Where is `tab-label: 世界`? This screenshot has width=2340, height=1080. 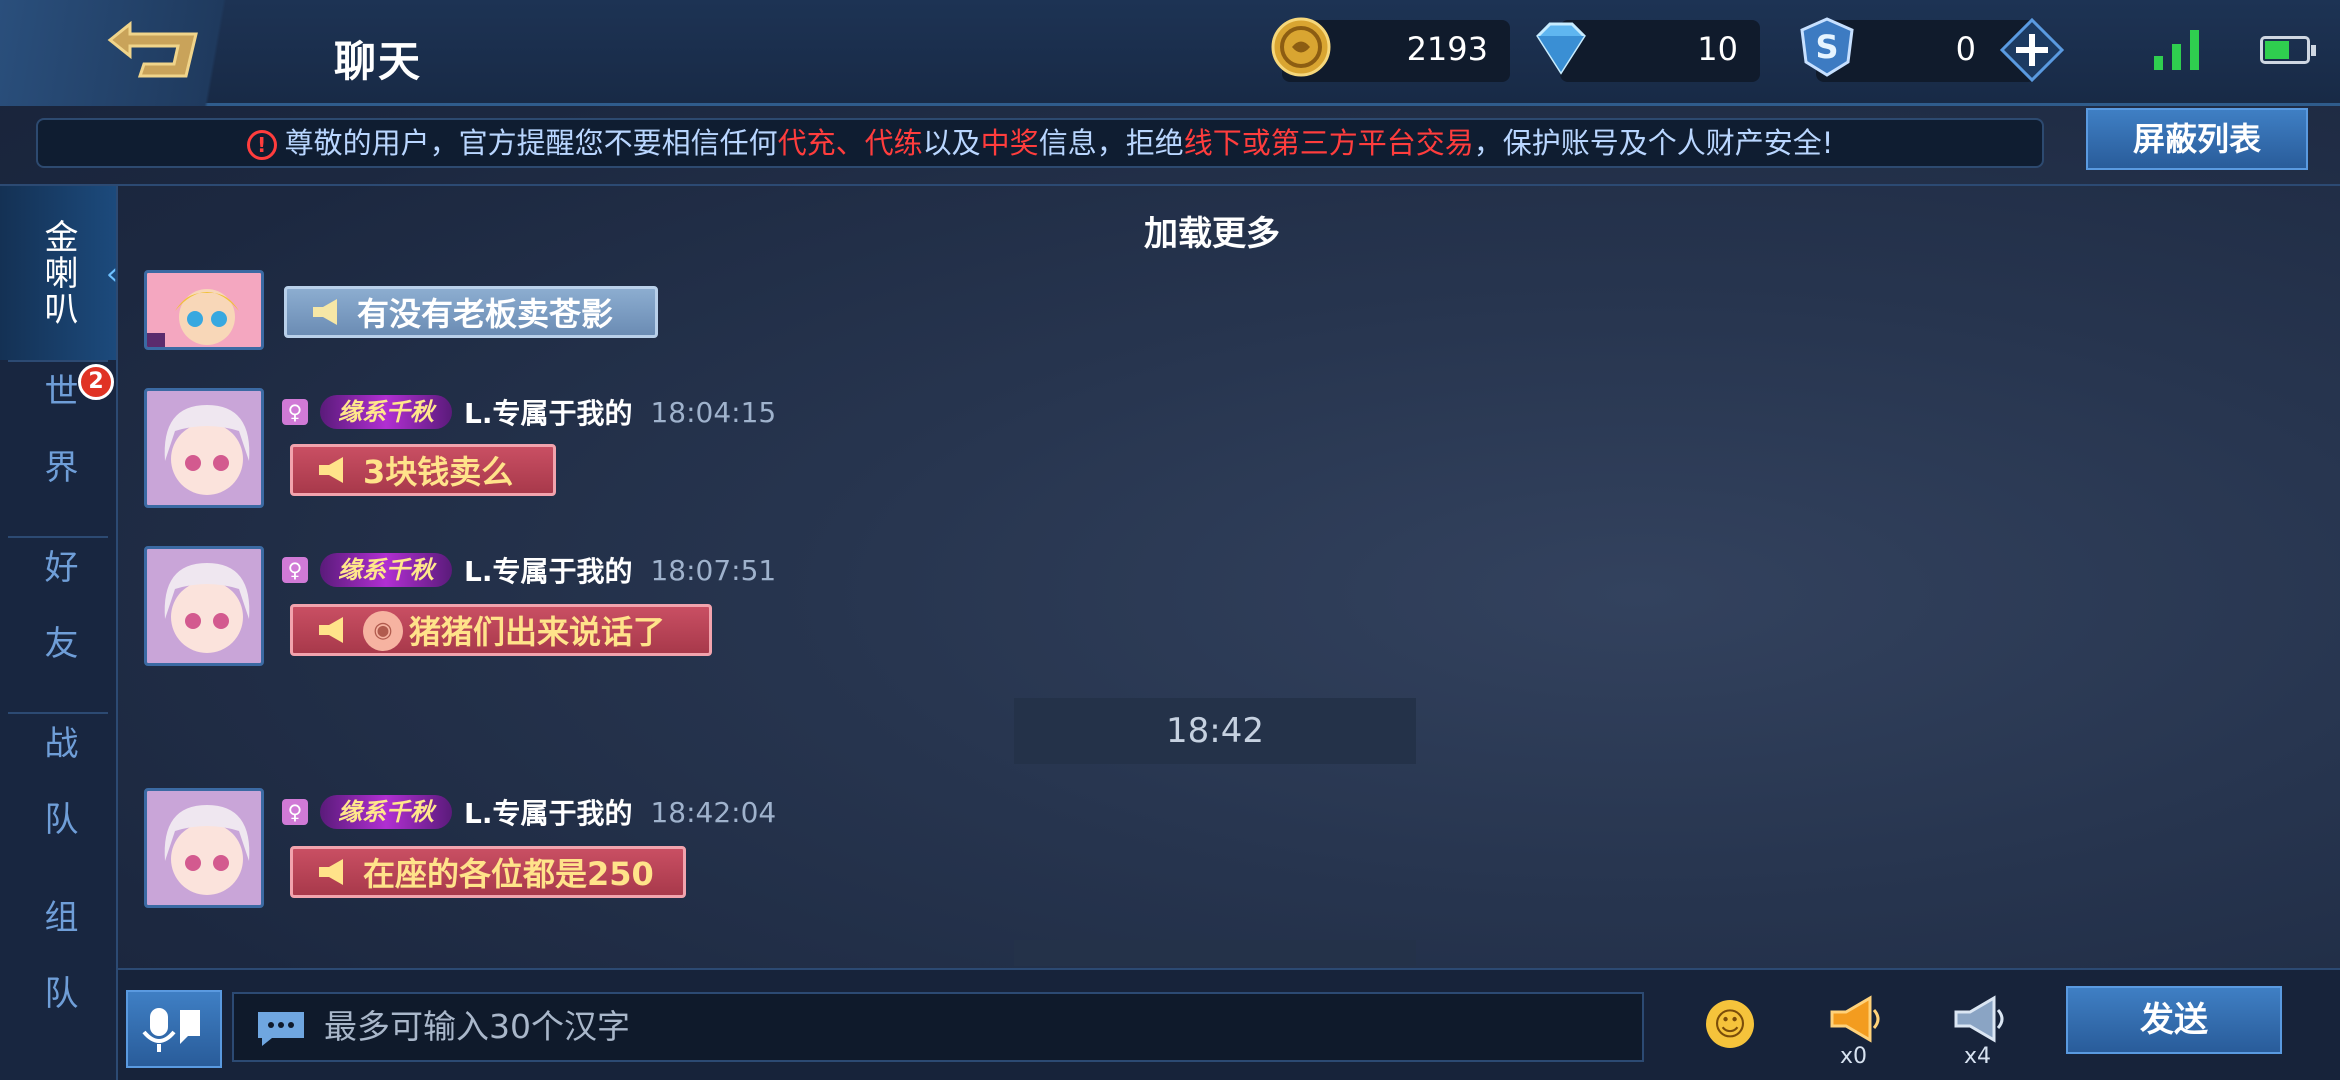 tab-label: 世界 is located at coordinates (58, 449).